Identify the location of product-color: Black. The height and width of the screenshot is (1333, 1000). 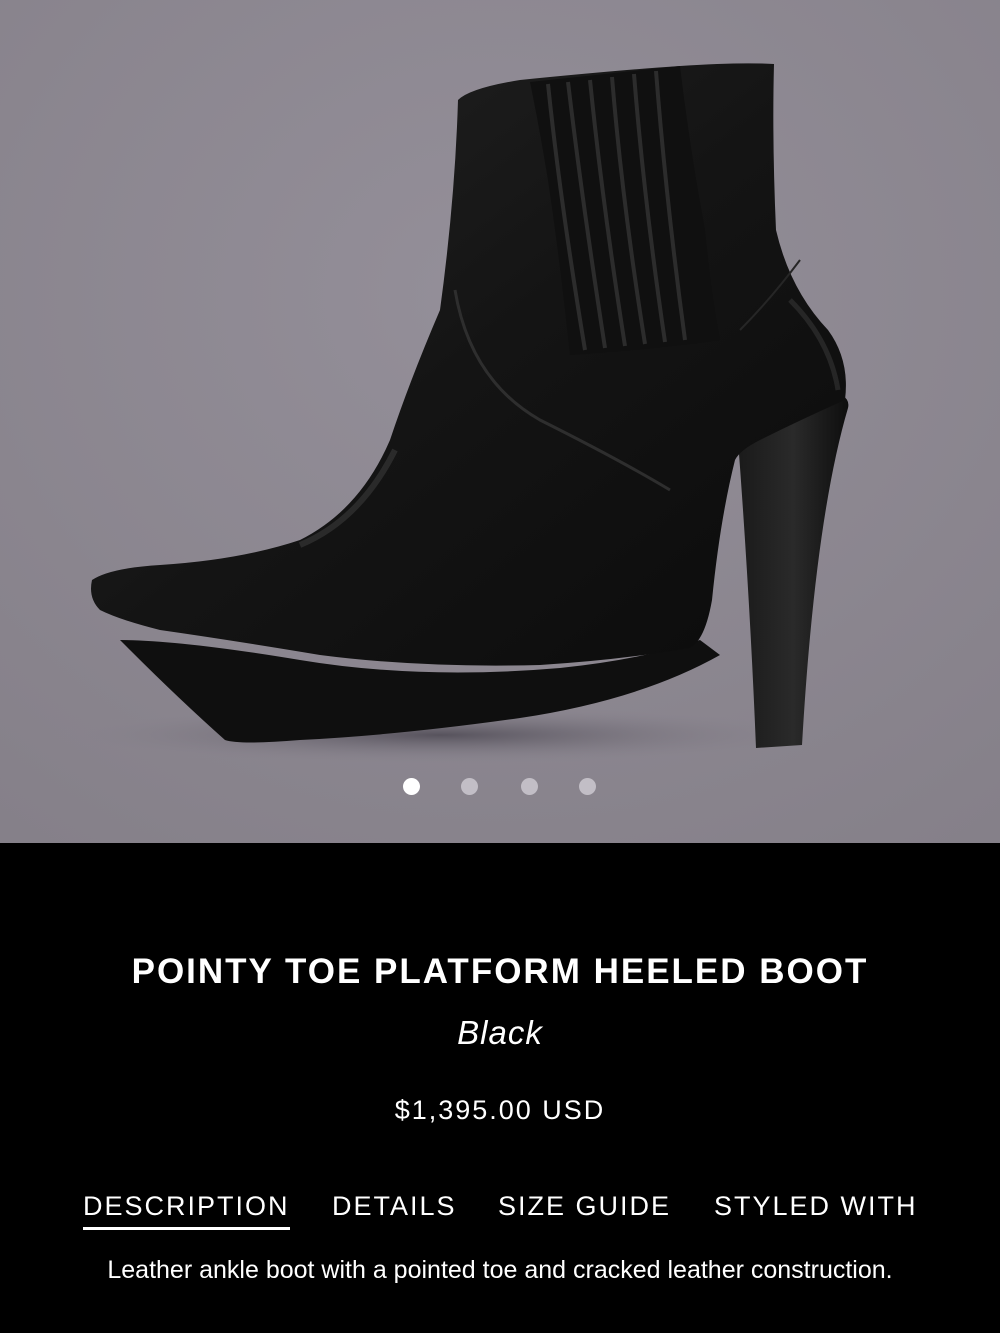
(500, 1032).